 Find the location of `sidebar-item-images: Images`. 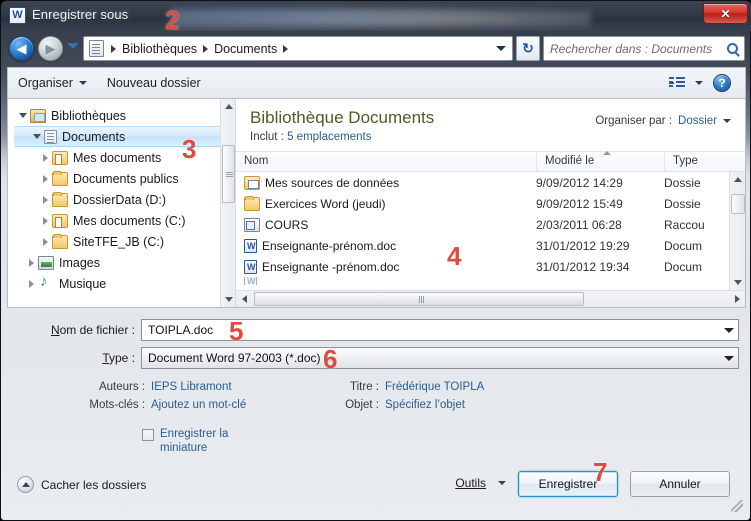

sidebar-item-images: Images is located at coordinates (121, 262).